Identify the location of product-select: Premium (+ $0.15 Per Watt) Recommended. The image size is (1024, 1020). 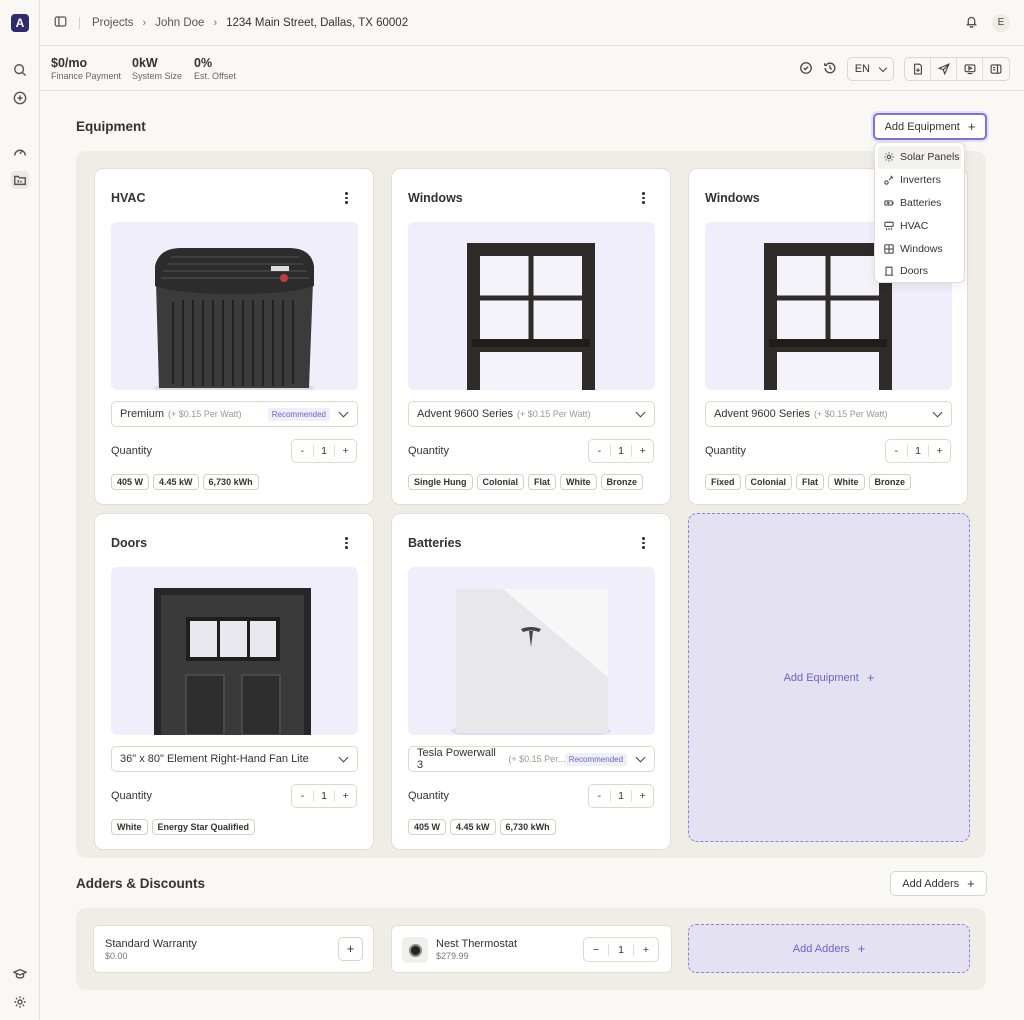
(234, 414).